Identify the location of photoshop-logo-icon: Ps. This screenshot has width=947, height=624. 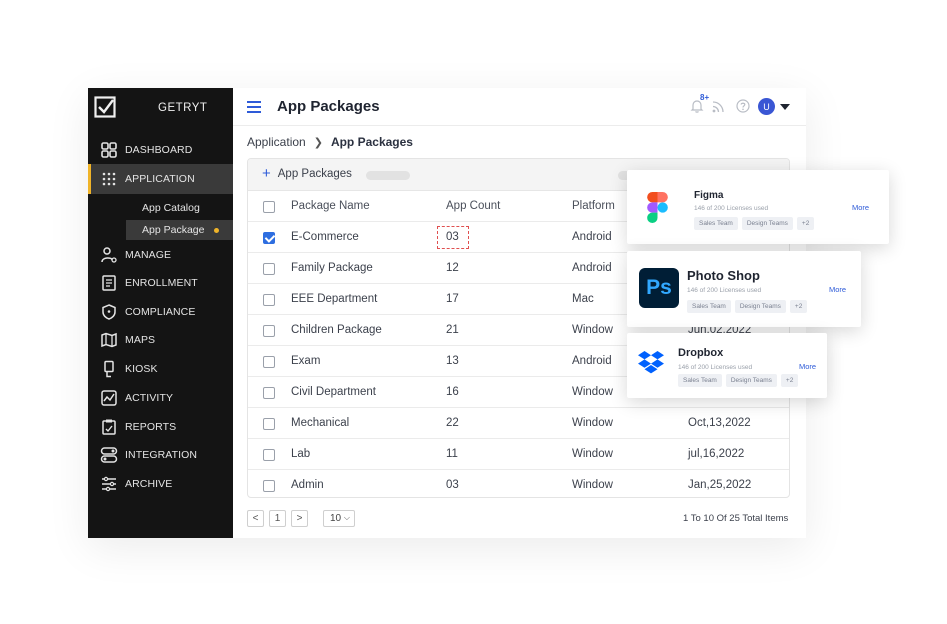
(659, 288).